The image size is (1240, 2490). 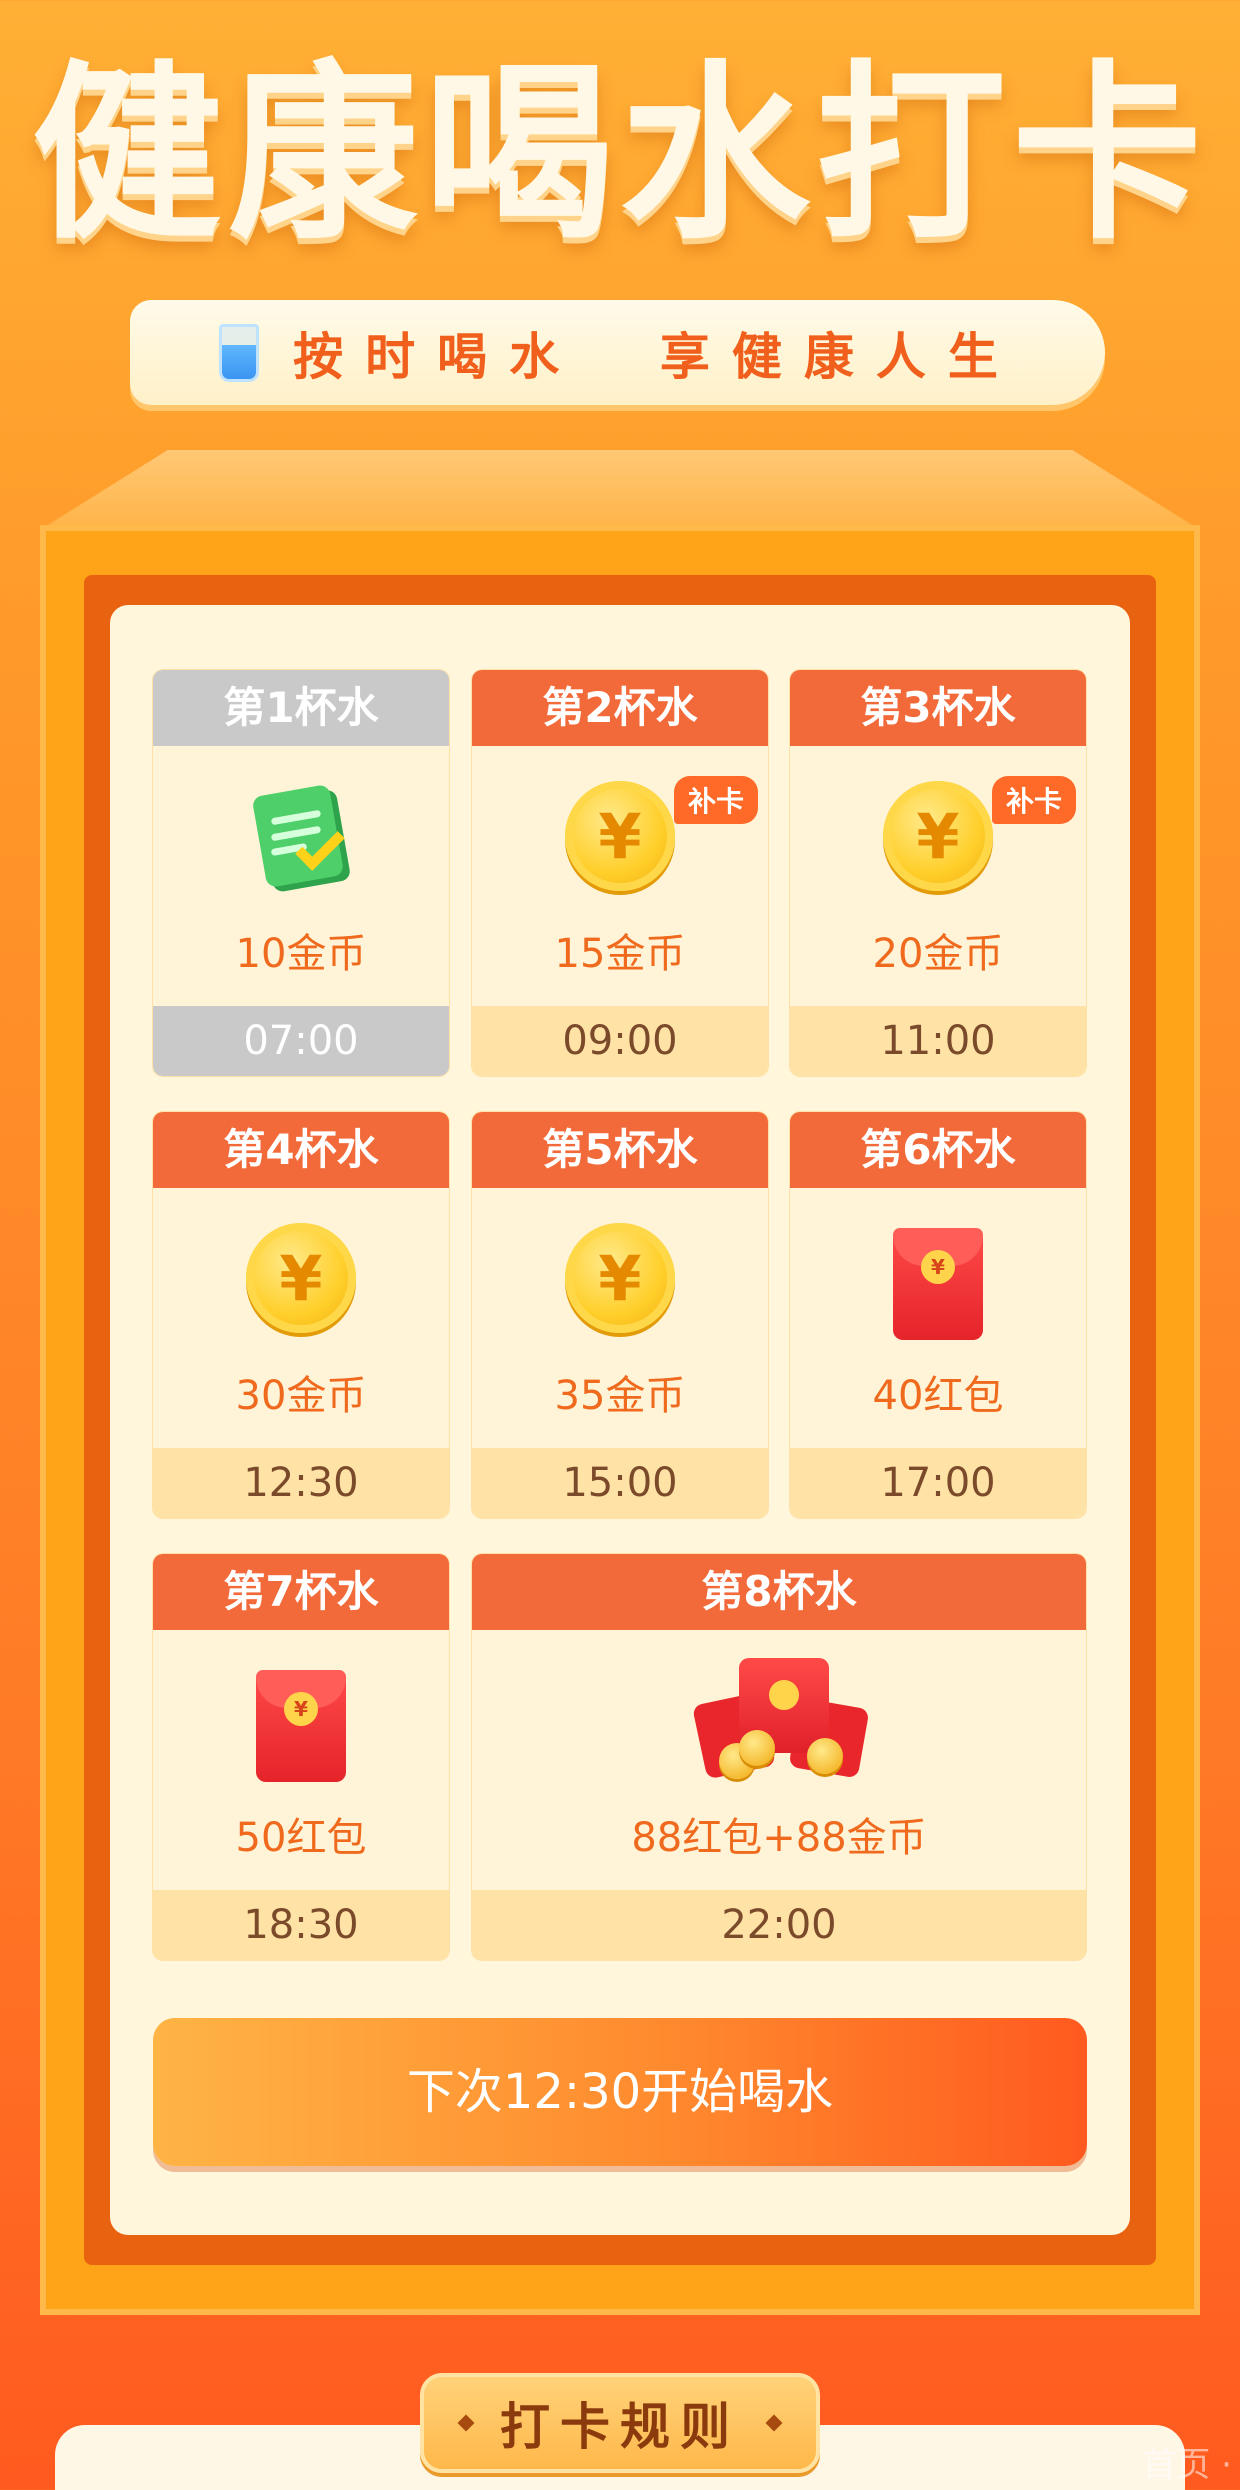 What do you see at coordinates (779, 1592) in the screenshot?
I see `cup-card-title: 第8杯水` at bounding box center [779, 1592].